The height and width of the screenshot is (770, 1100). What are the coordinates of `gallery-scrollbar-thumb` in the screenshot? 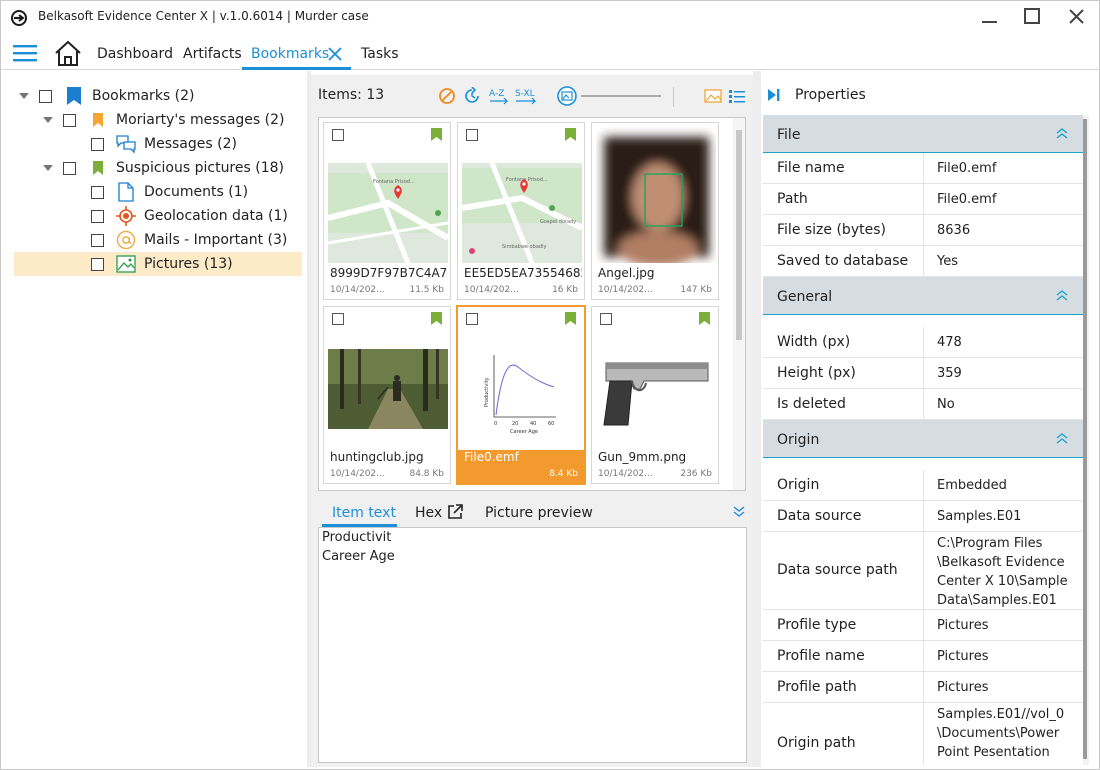 It's located at (739, 235).